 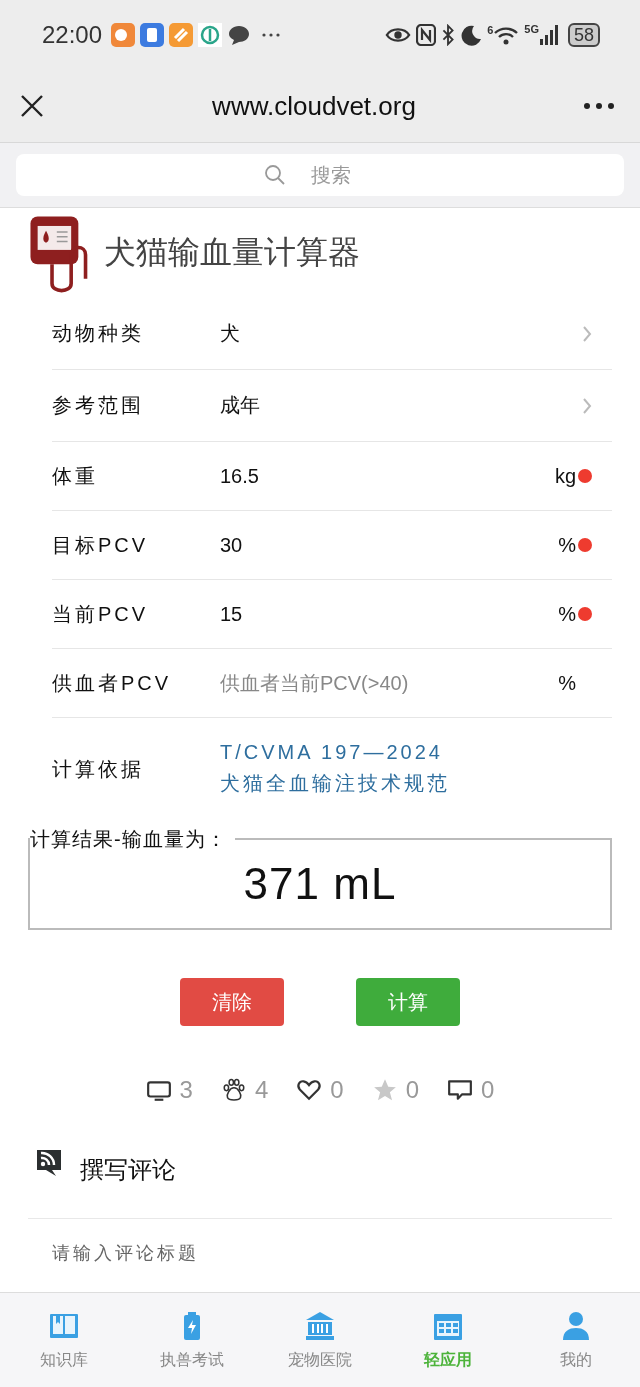 I want to click on signal-icon, so click(x=548, y=35).